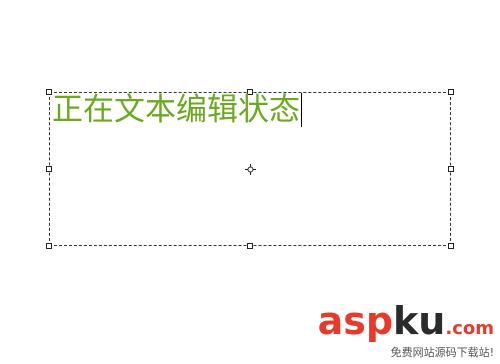 This screenshot has width=500, height=364. I want to click on resize-handle-bottom-middle, so click(250, 246).